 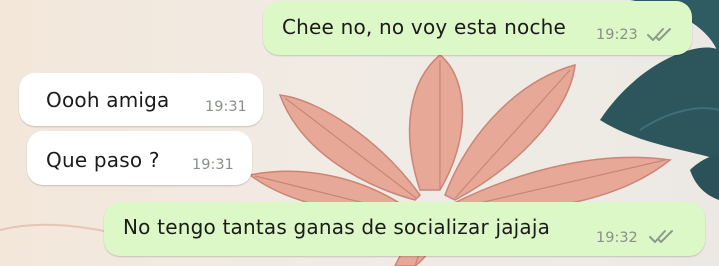 What do you see at coordinates (103, 160) in the screenshot?
I see `message-text: Que paso ?` at bounding box center [103, 160].